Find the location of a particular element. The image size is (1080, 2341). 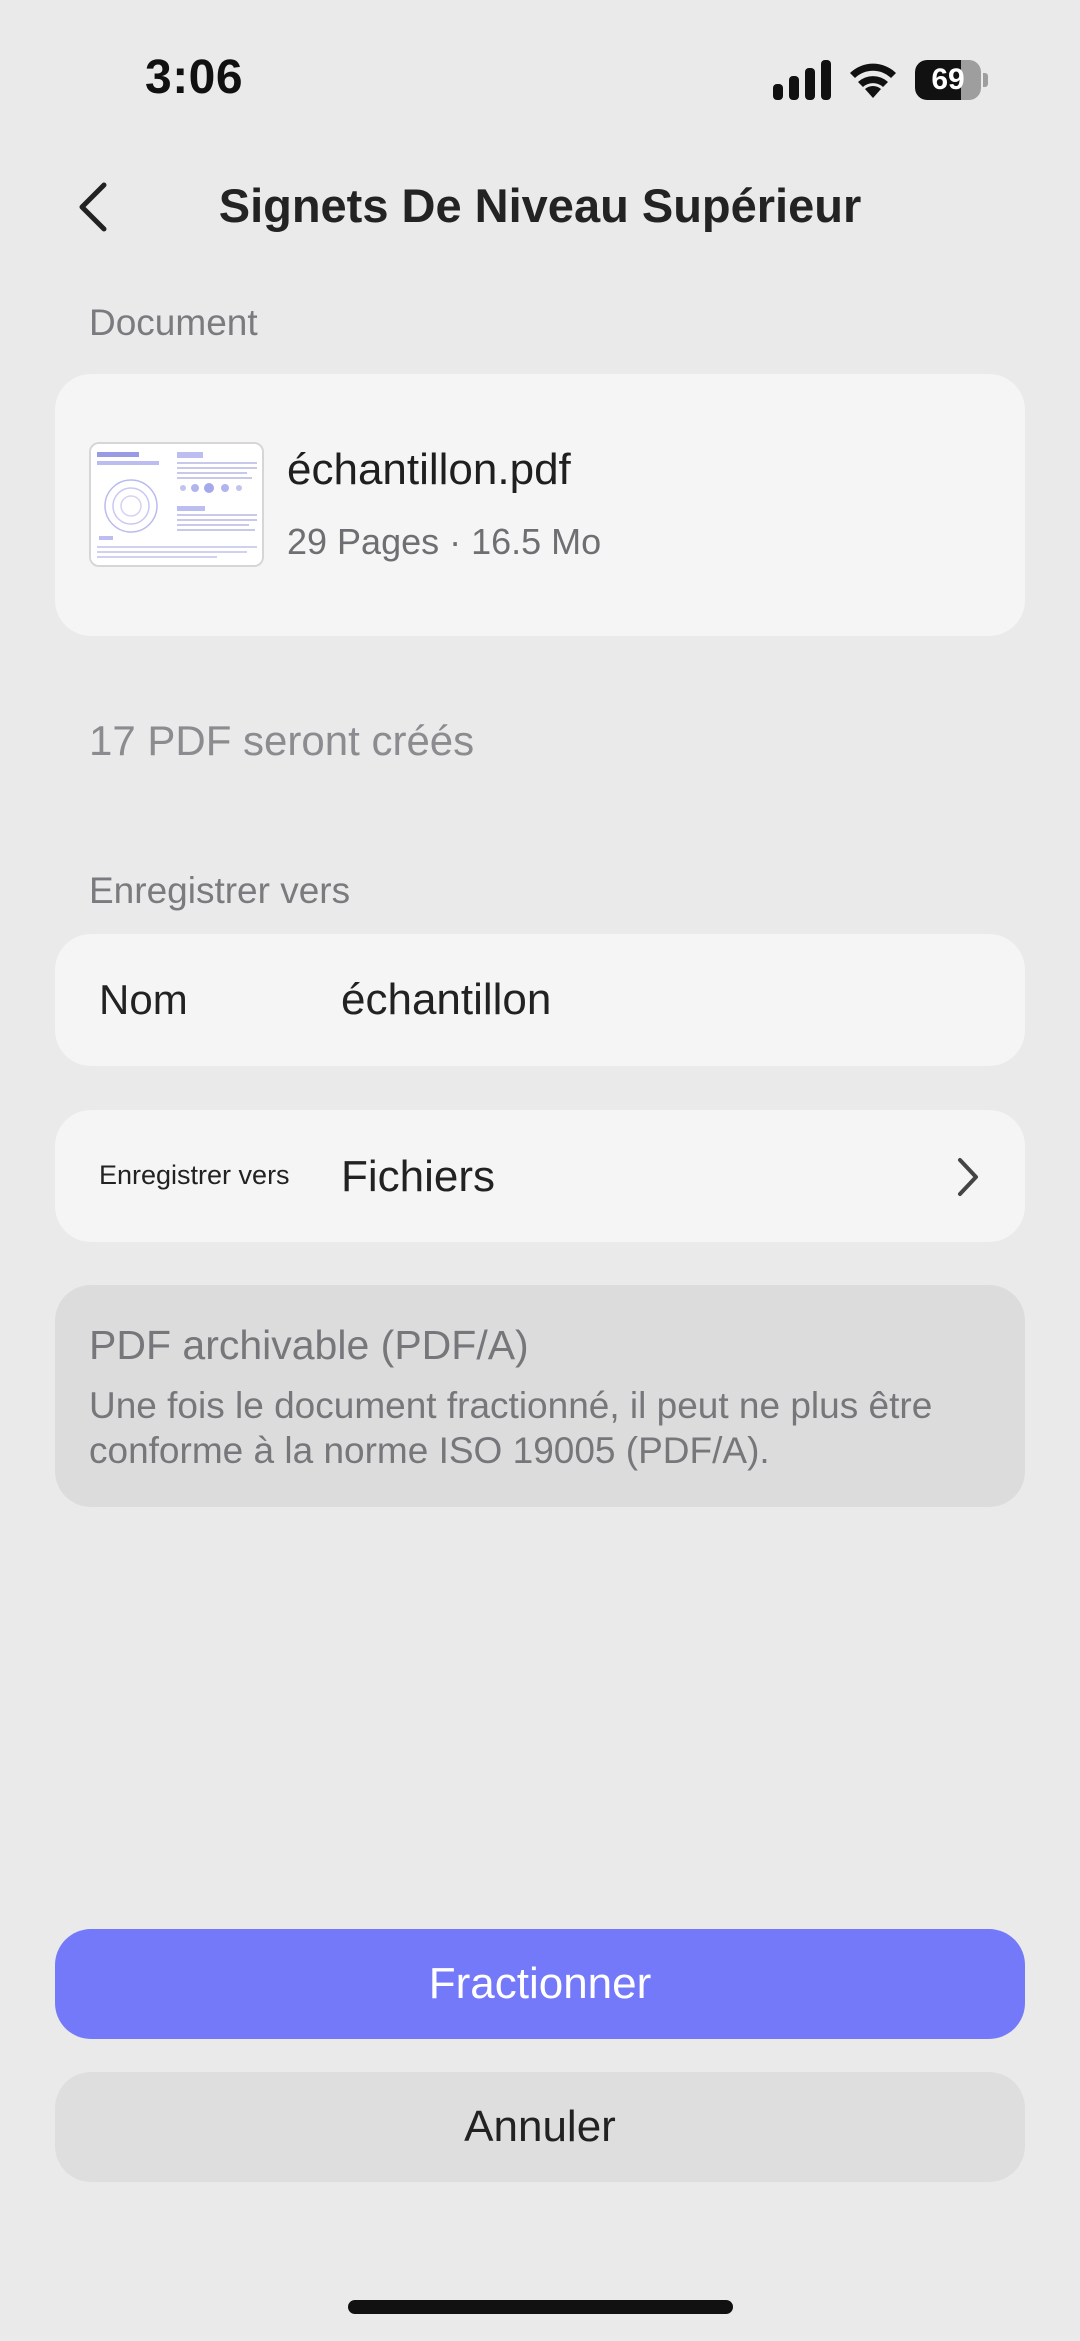

location-row: Enregistrer vers Fichiers is located at coordinates (540, 1176).